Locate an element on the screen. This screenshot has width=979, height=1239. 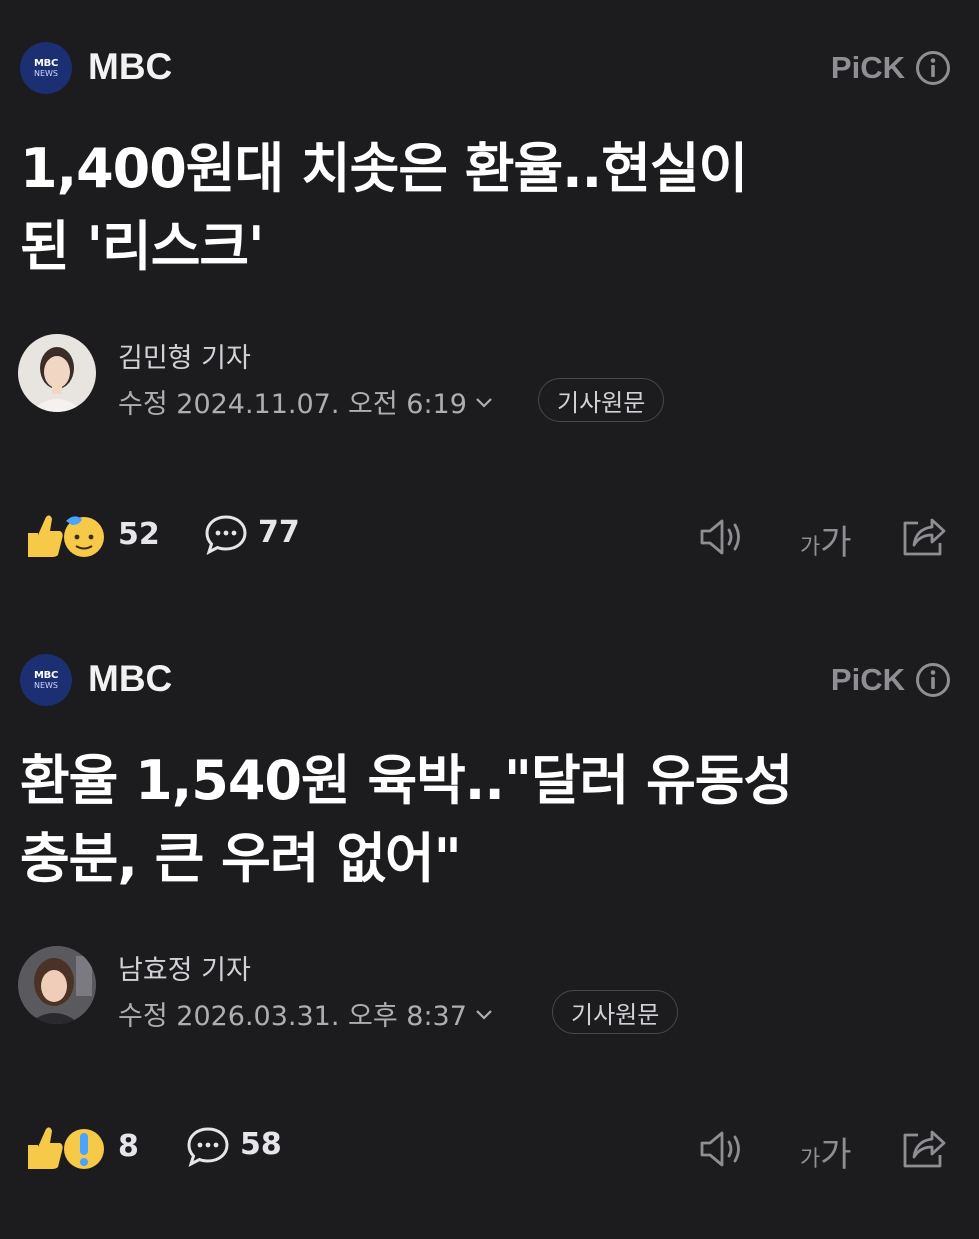
article-title-line: 충분, 큰 우려 없어" is located at coordinates (241, 858).